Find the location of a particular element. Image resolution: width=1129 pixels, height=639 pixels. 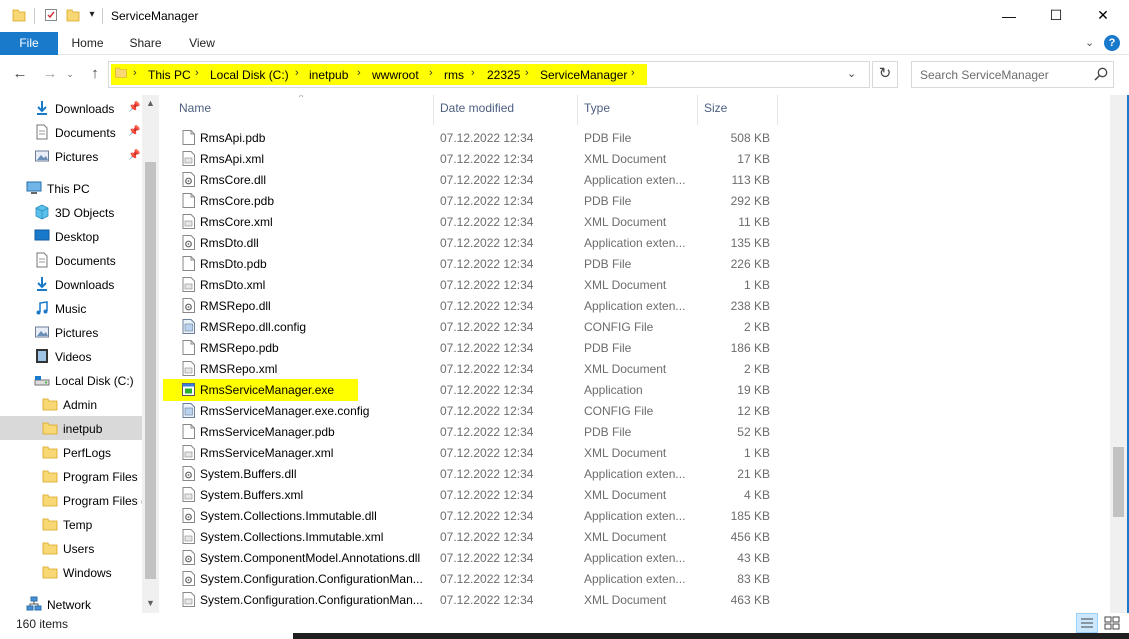

sidebar-item-users: Users is located at coordinates (92, 548).